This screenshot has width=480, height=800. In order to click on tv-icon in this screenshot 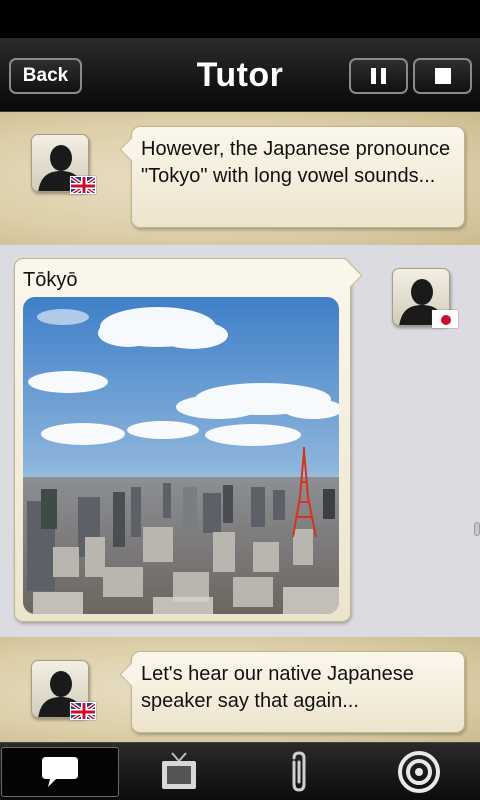, I will do `click(179, 770)`.